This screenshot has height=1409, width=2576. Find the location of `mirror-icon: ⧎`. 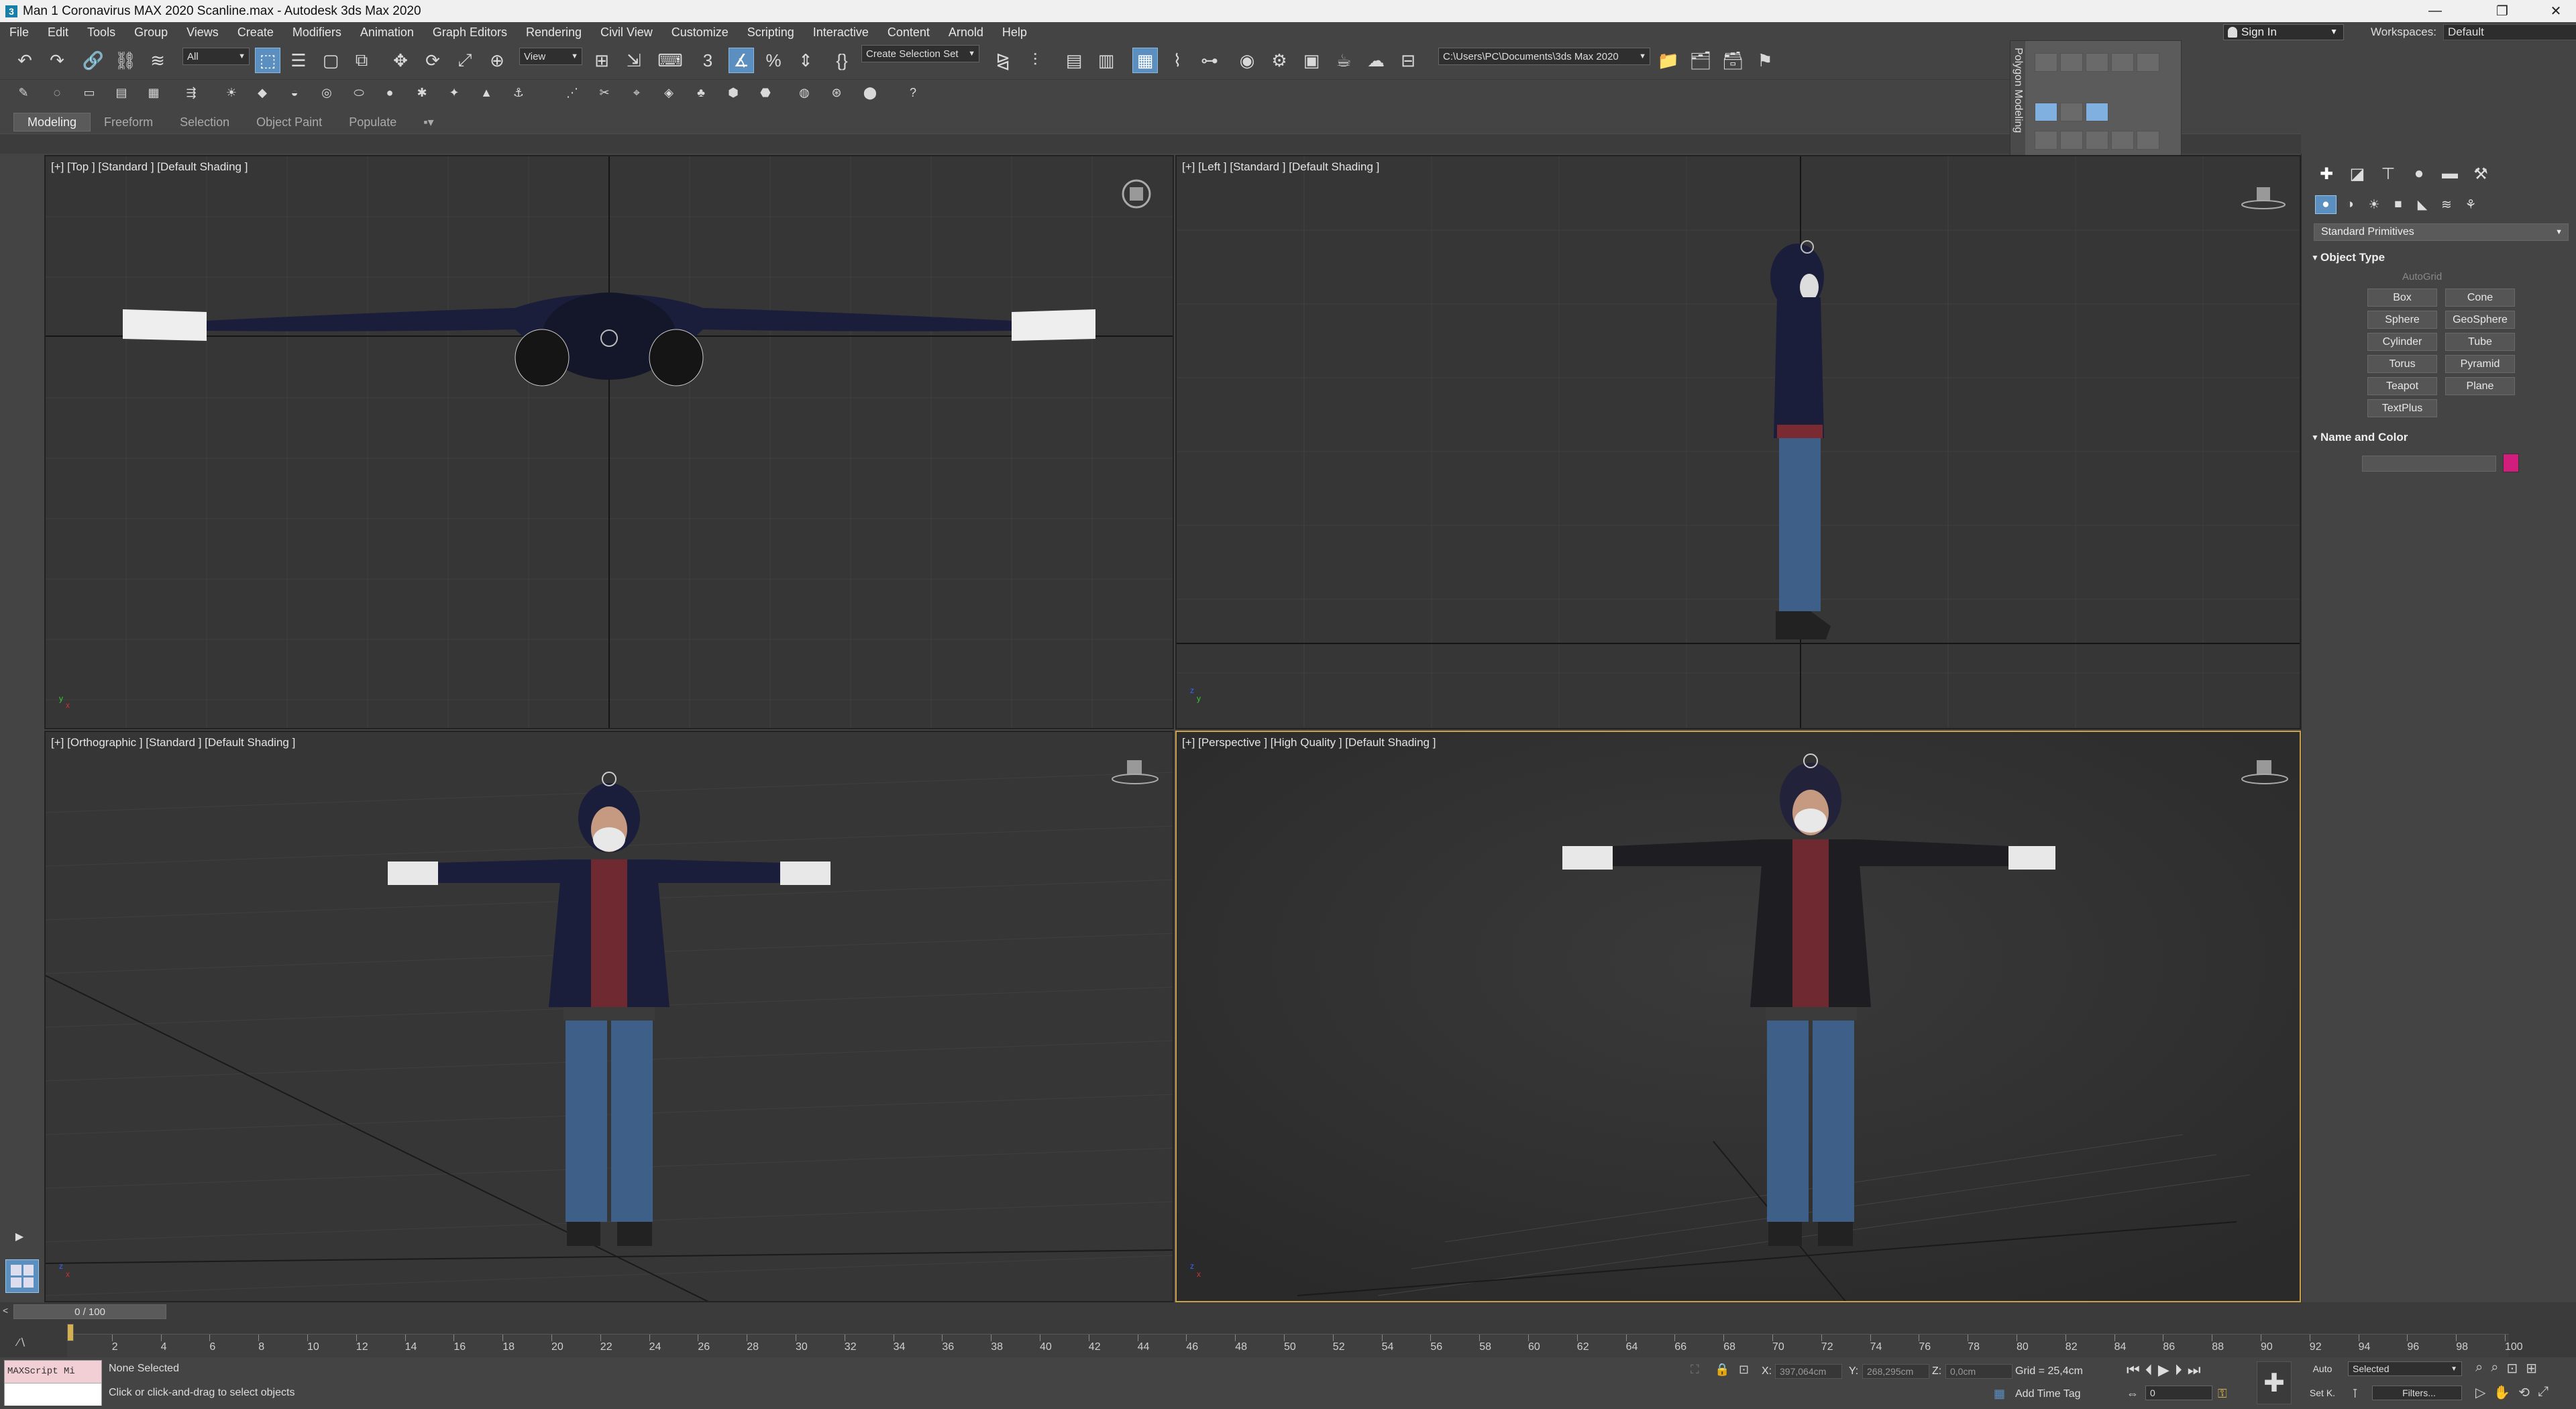

mirror-icon: ⧎ is located at coordinates (1003, 60).